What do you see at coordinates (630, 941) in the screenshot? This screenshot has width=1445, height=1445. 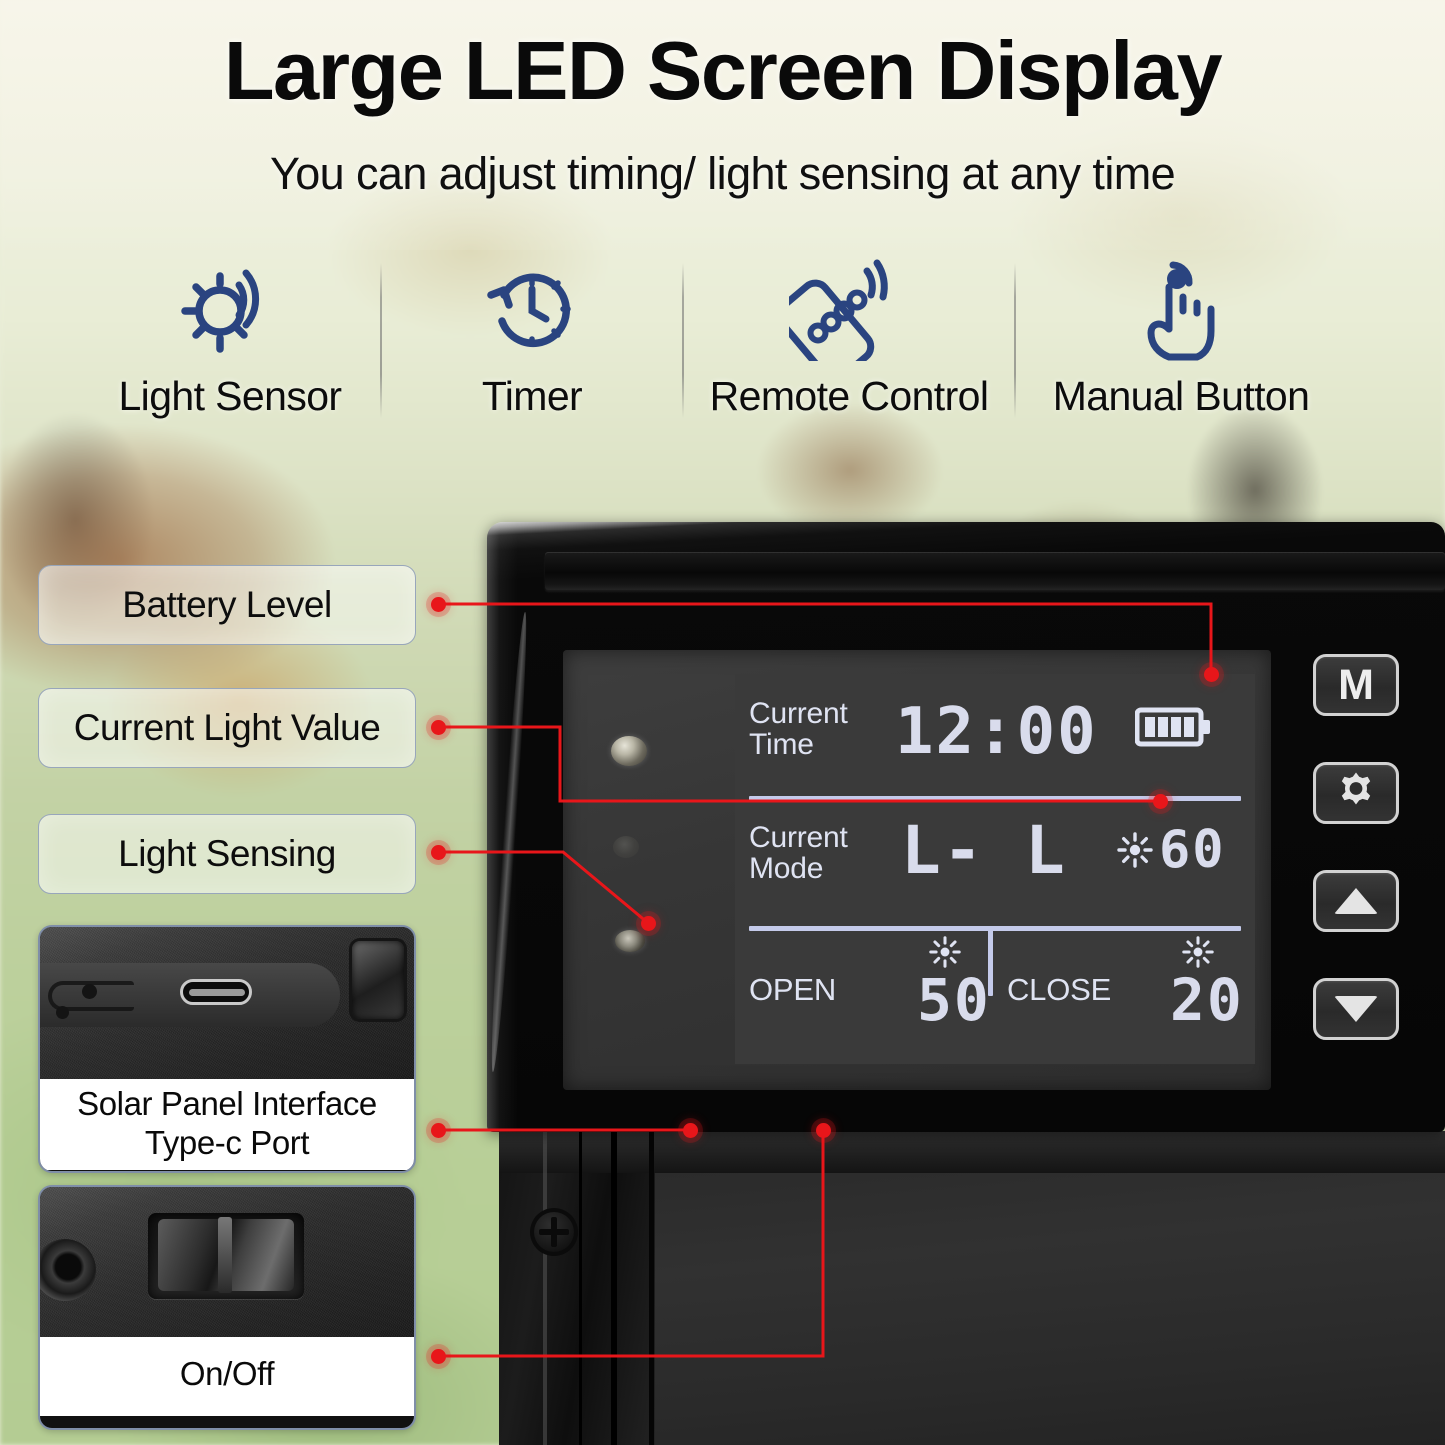 I see `ir-receiver-dot` at bounding box center [630, 941].